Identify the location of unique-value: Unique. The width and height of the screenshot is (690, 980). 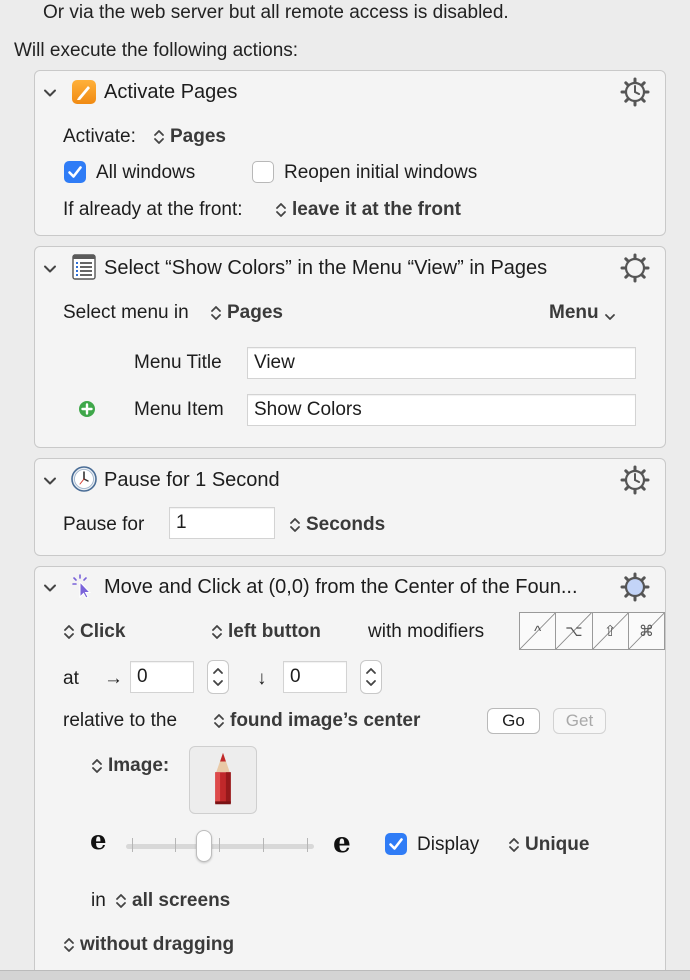
(557, 844).